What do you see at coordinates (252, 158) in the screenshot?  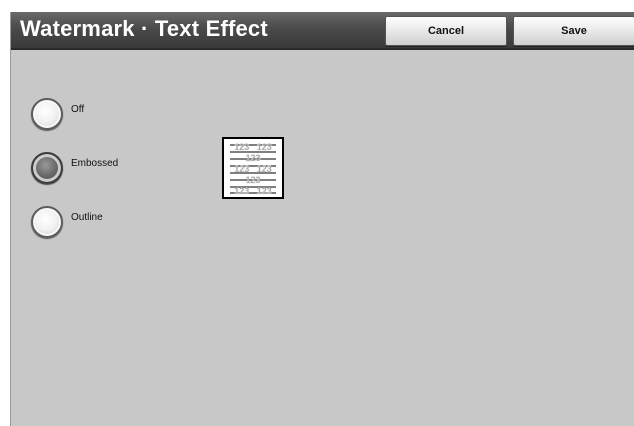 I see `preview-row-2: 123` at bounding box center [252, 158].